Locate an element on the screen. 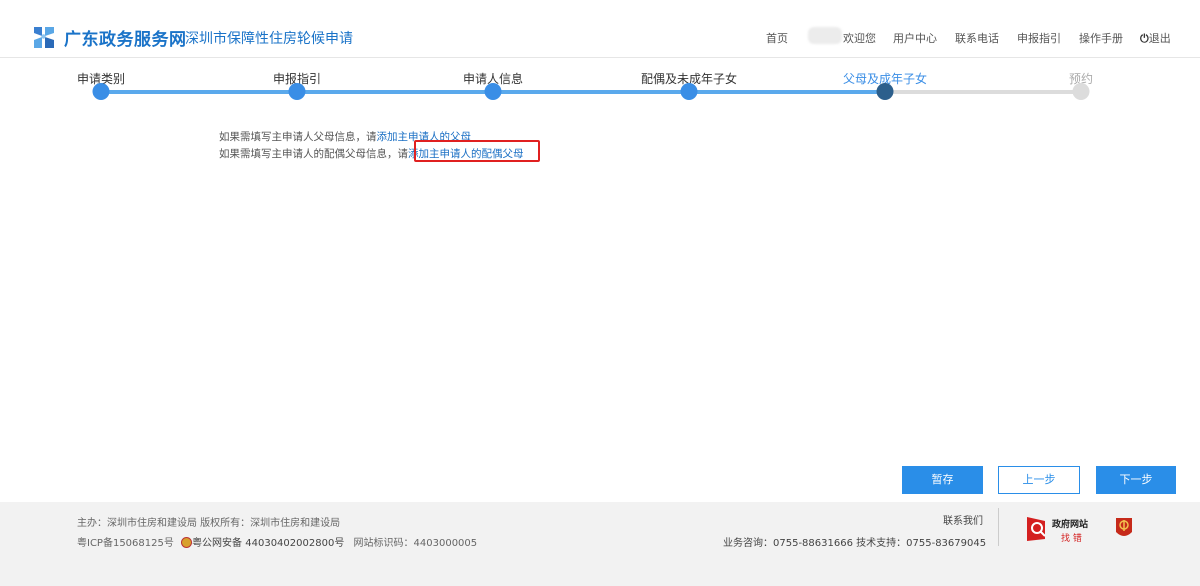 The height and width of the screenshot is (586, 1200). user-name-masked is located at coordinates (825, 35).